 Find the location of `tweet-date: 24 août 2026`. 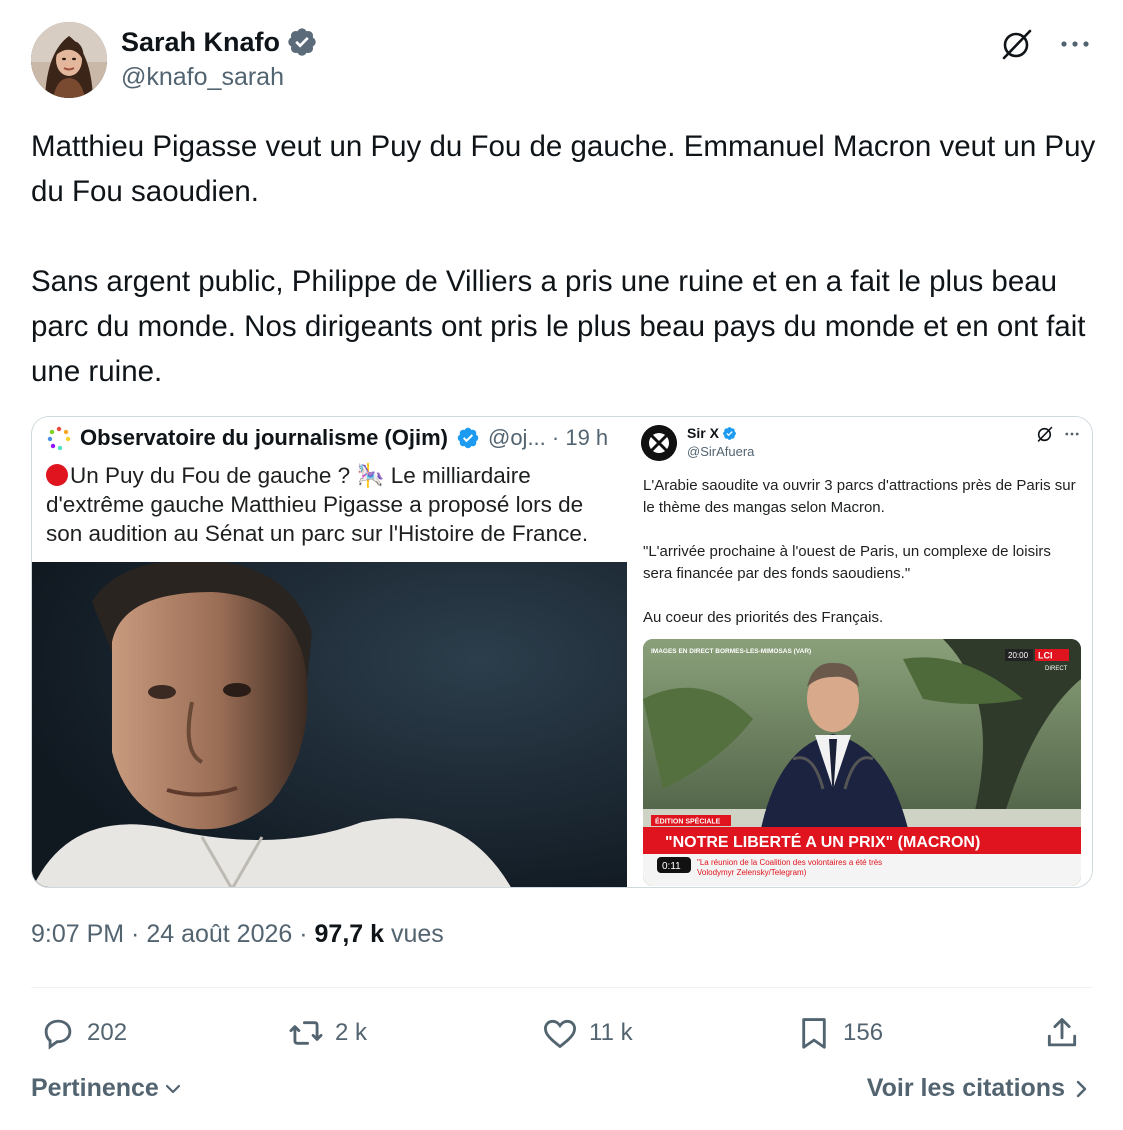

tweet-date: 24 août 2026 is located at coordinates (219, 934).